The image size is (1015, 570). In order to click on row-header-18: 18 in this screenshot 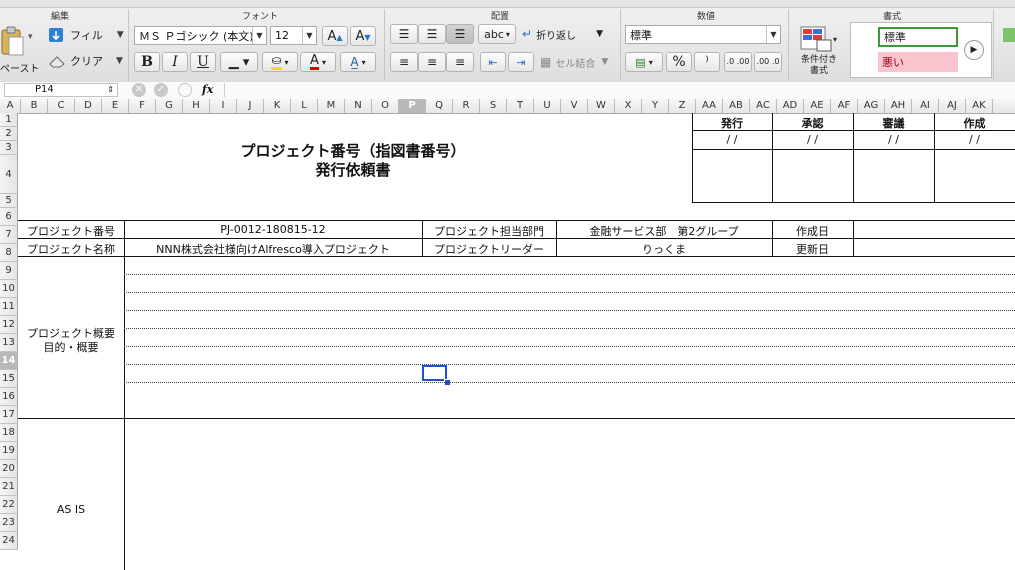, I will do `click(9, 433)`.